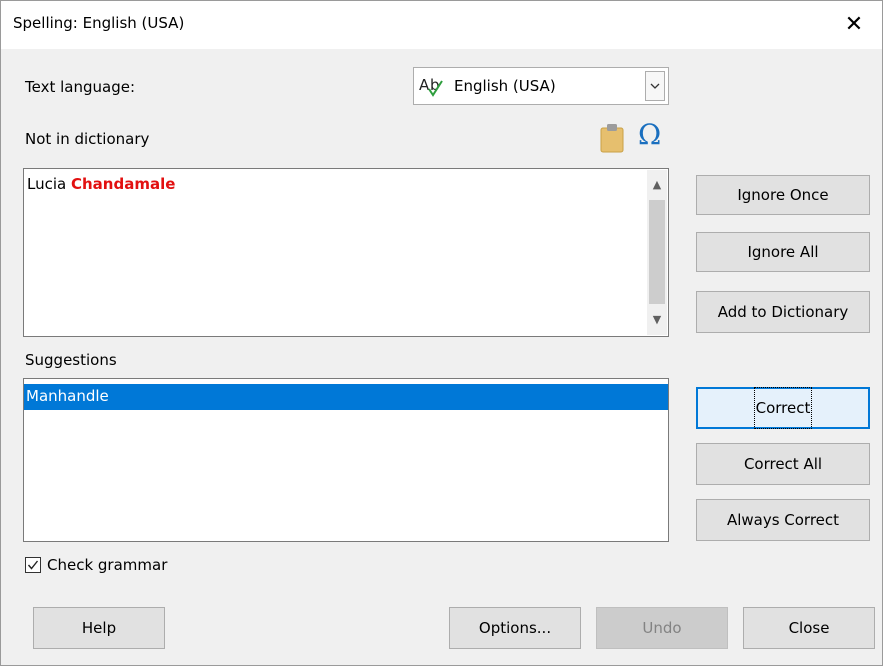 The height and width of the screenshot is (666, 883). Describe the element at coordinates (87, 139) in the screenshot. I see `not-in-dictionary-label: Not in dictionary` at that location.